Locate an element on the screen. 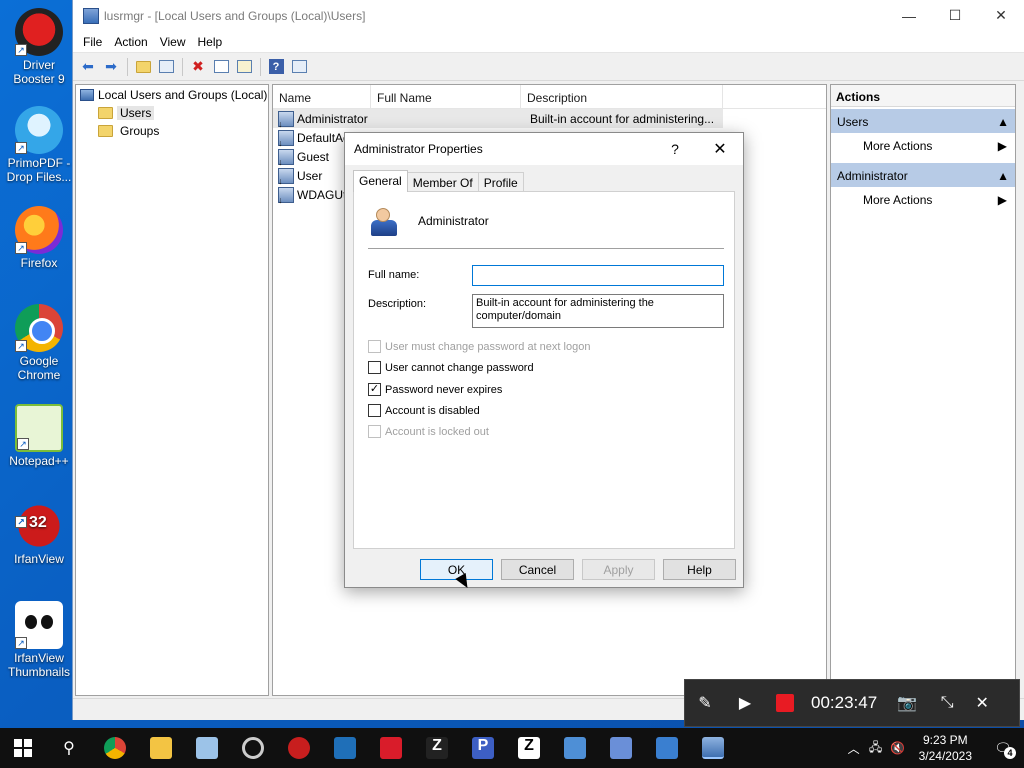  system-tray: ︿ 🖧 🔇 9:23 PM 3/24/2023 🗨 4 is located at coordinates (933, 748).